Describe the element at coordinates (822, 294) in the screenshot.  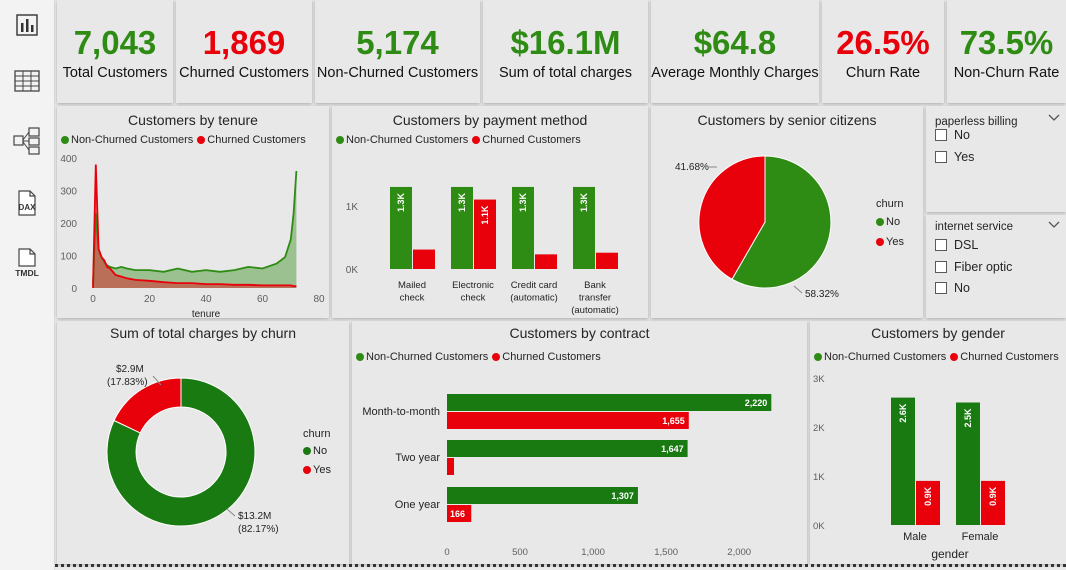
I see `data-label: 58.32%` at that location.